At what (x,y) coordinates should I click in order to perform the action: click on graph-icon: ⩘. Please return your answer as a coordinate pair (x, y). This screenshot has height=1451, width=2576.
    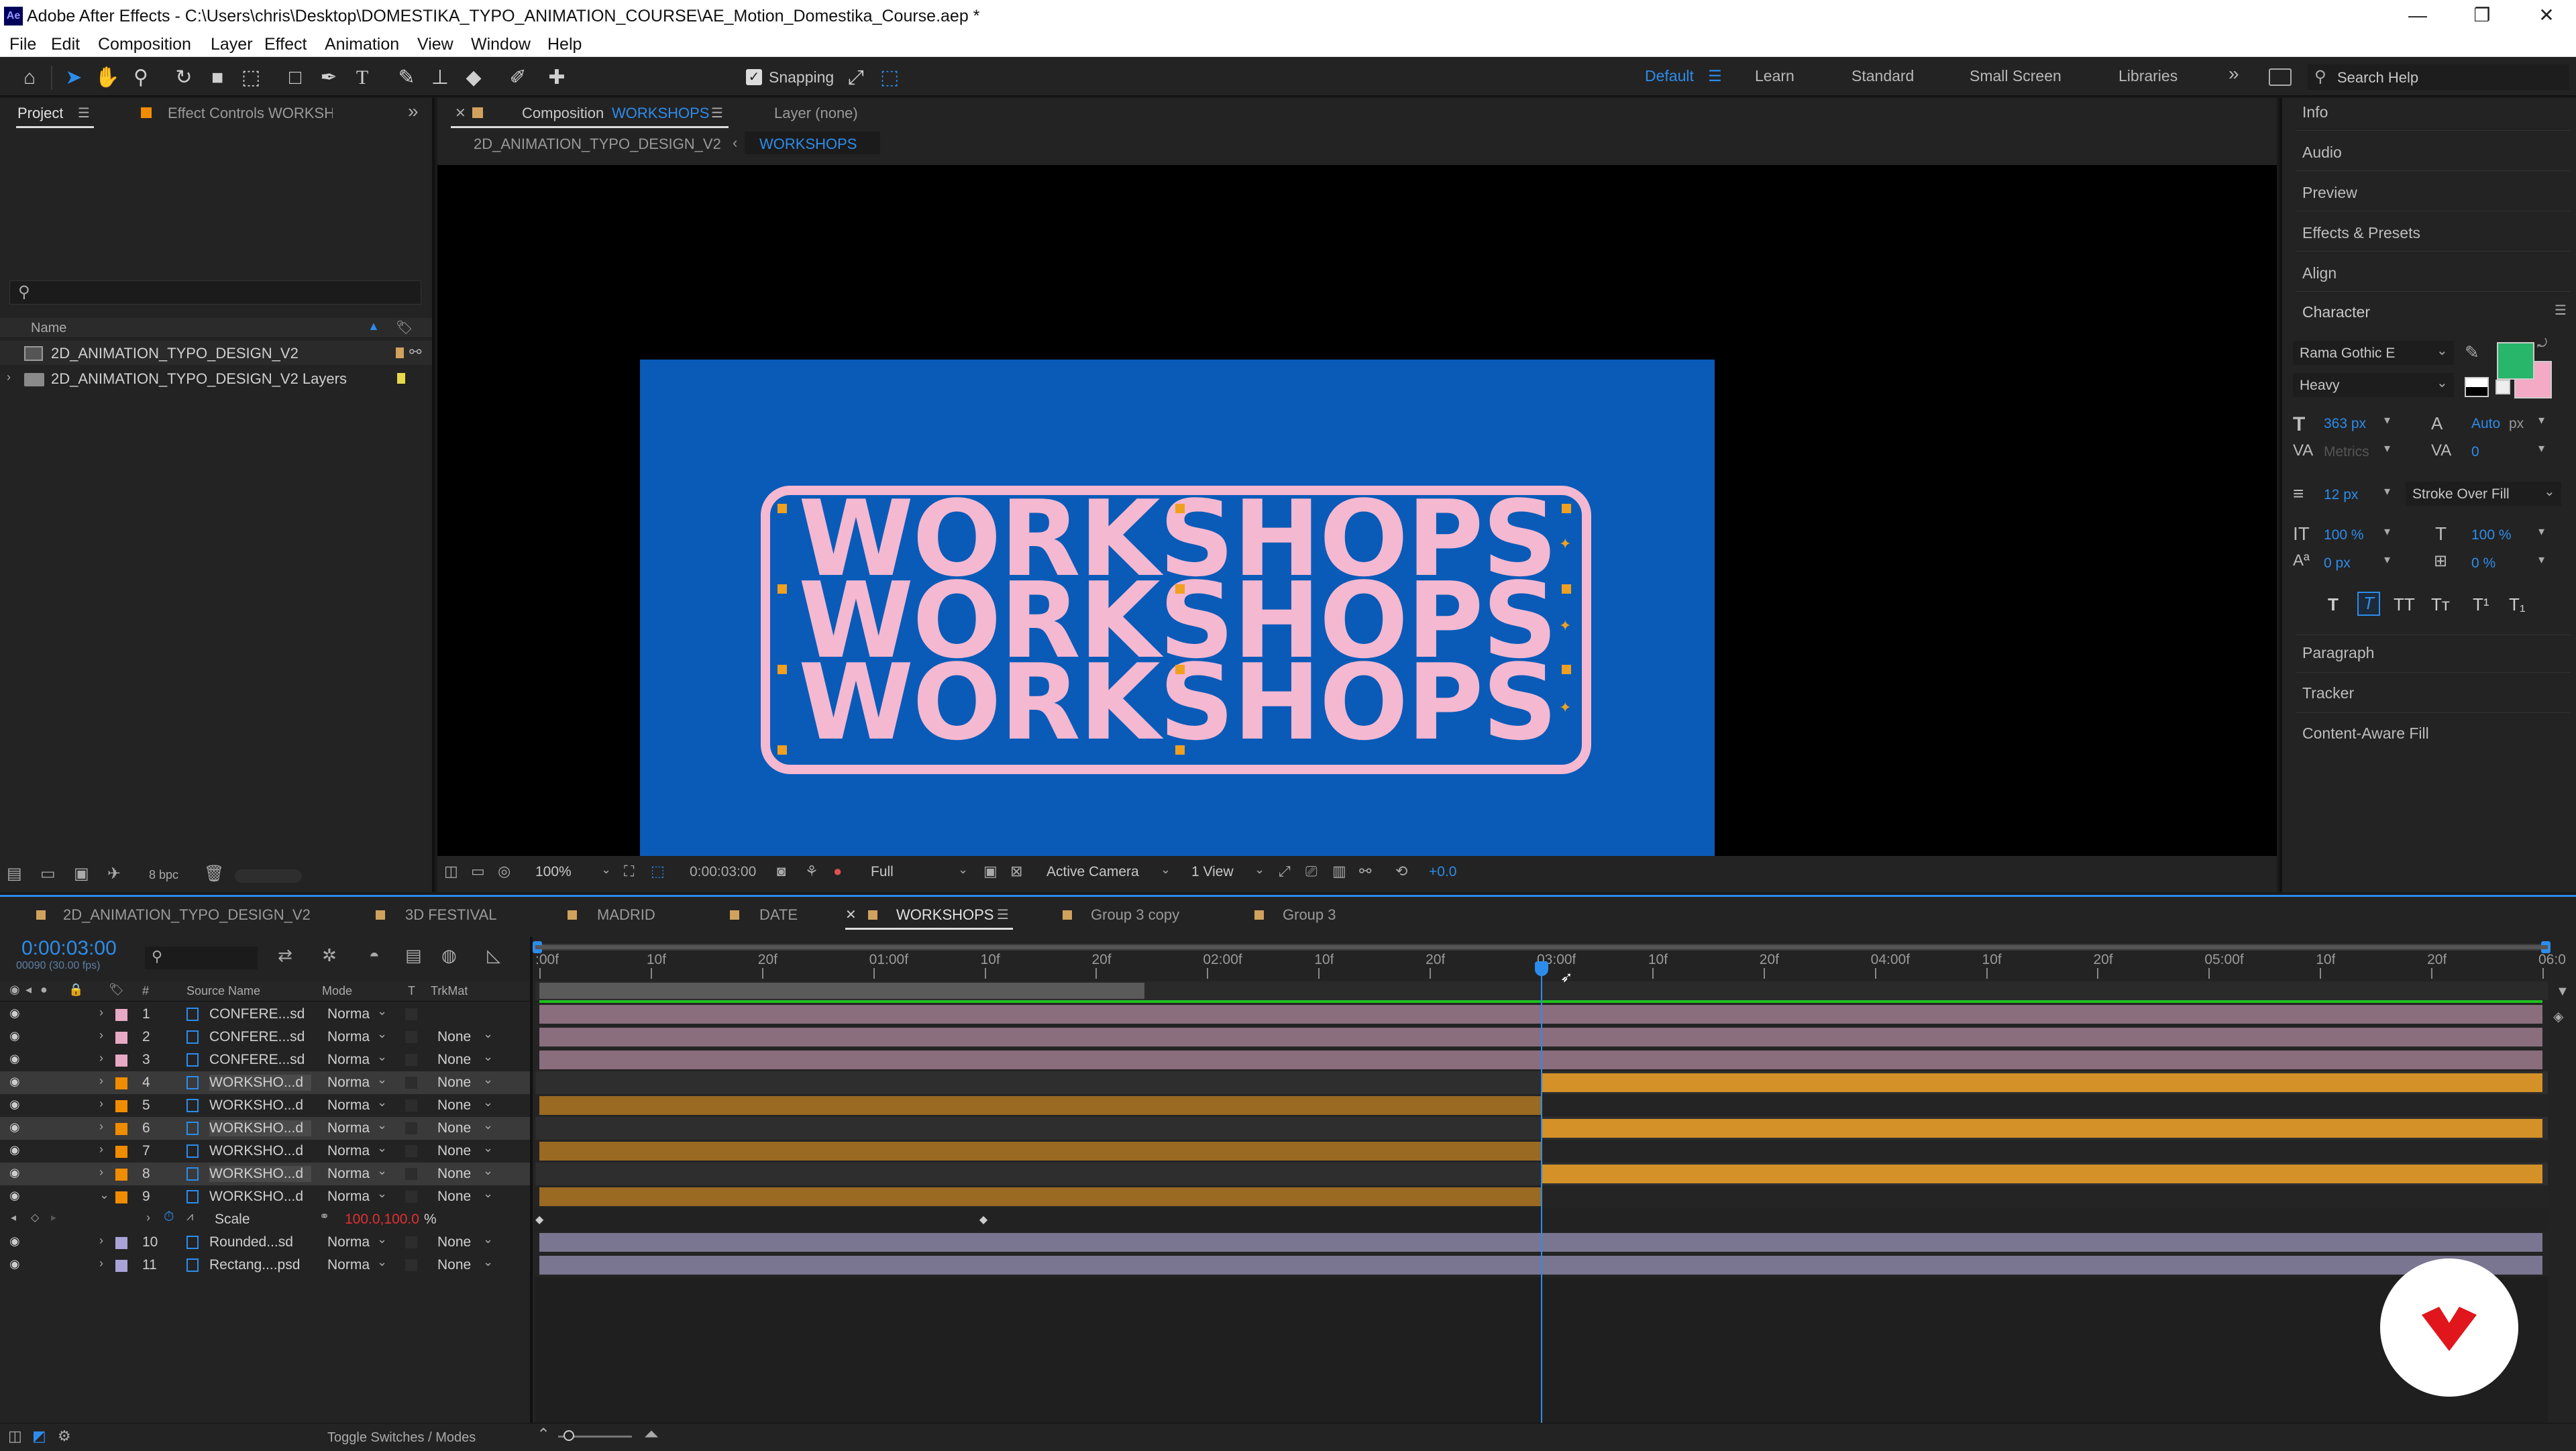
    Looking at the image, I should click on (189, 1217).